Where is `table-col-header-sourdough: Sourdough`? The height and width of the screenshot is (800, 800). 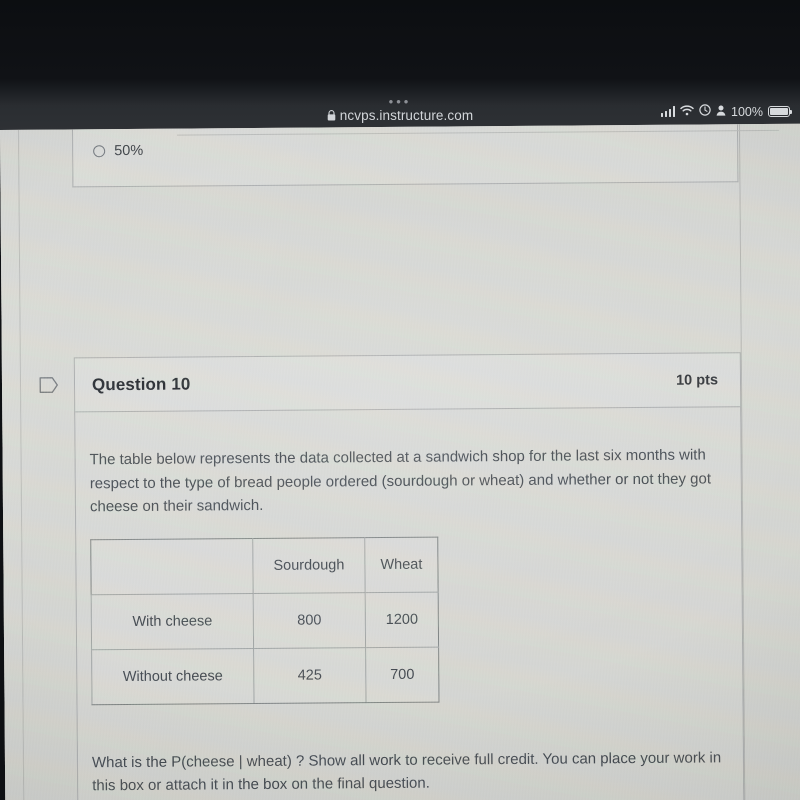
table-col-header-sourdough: Sourdough is located at coordinates (309, 565).